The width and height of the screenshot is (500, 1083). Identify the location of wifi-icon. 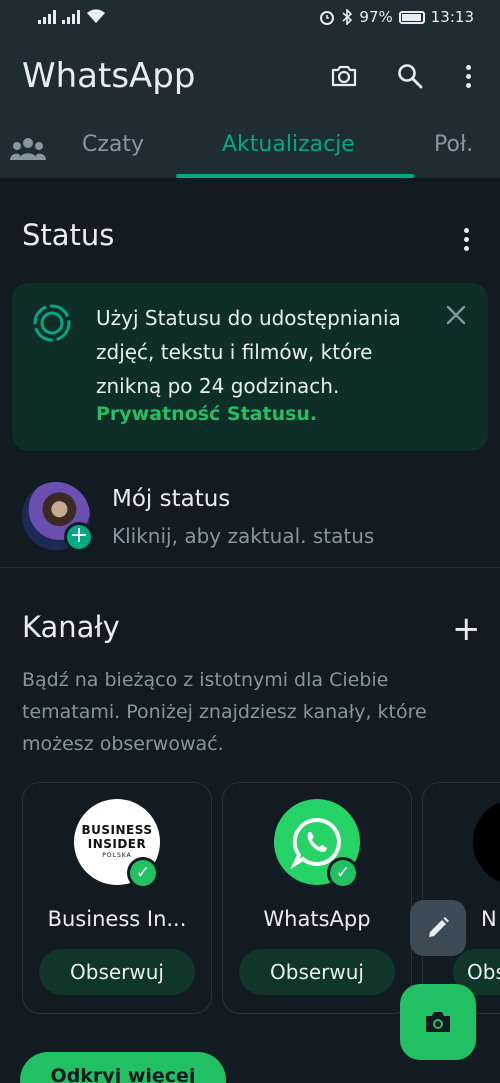
(96, 16).